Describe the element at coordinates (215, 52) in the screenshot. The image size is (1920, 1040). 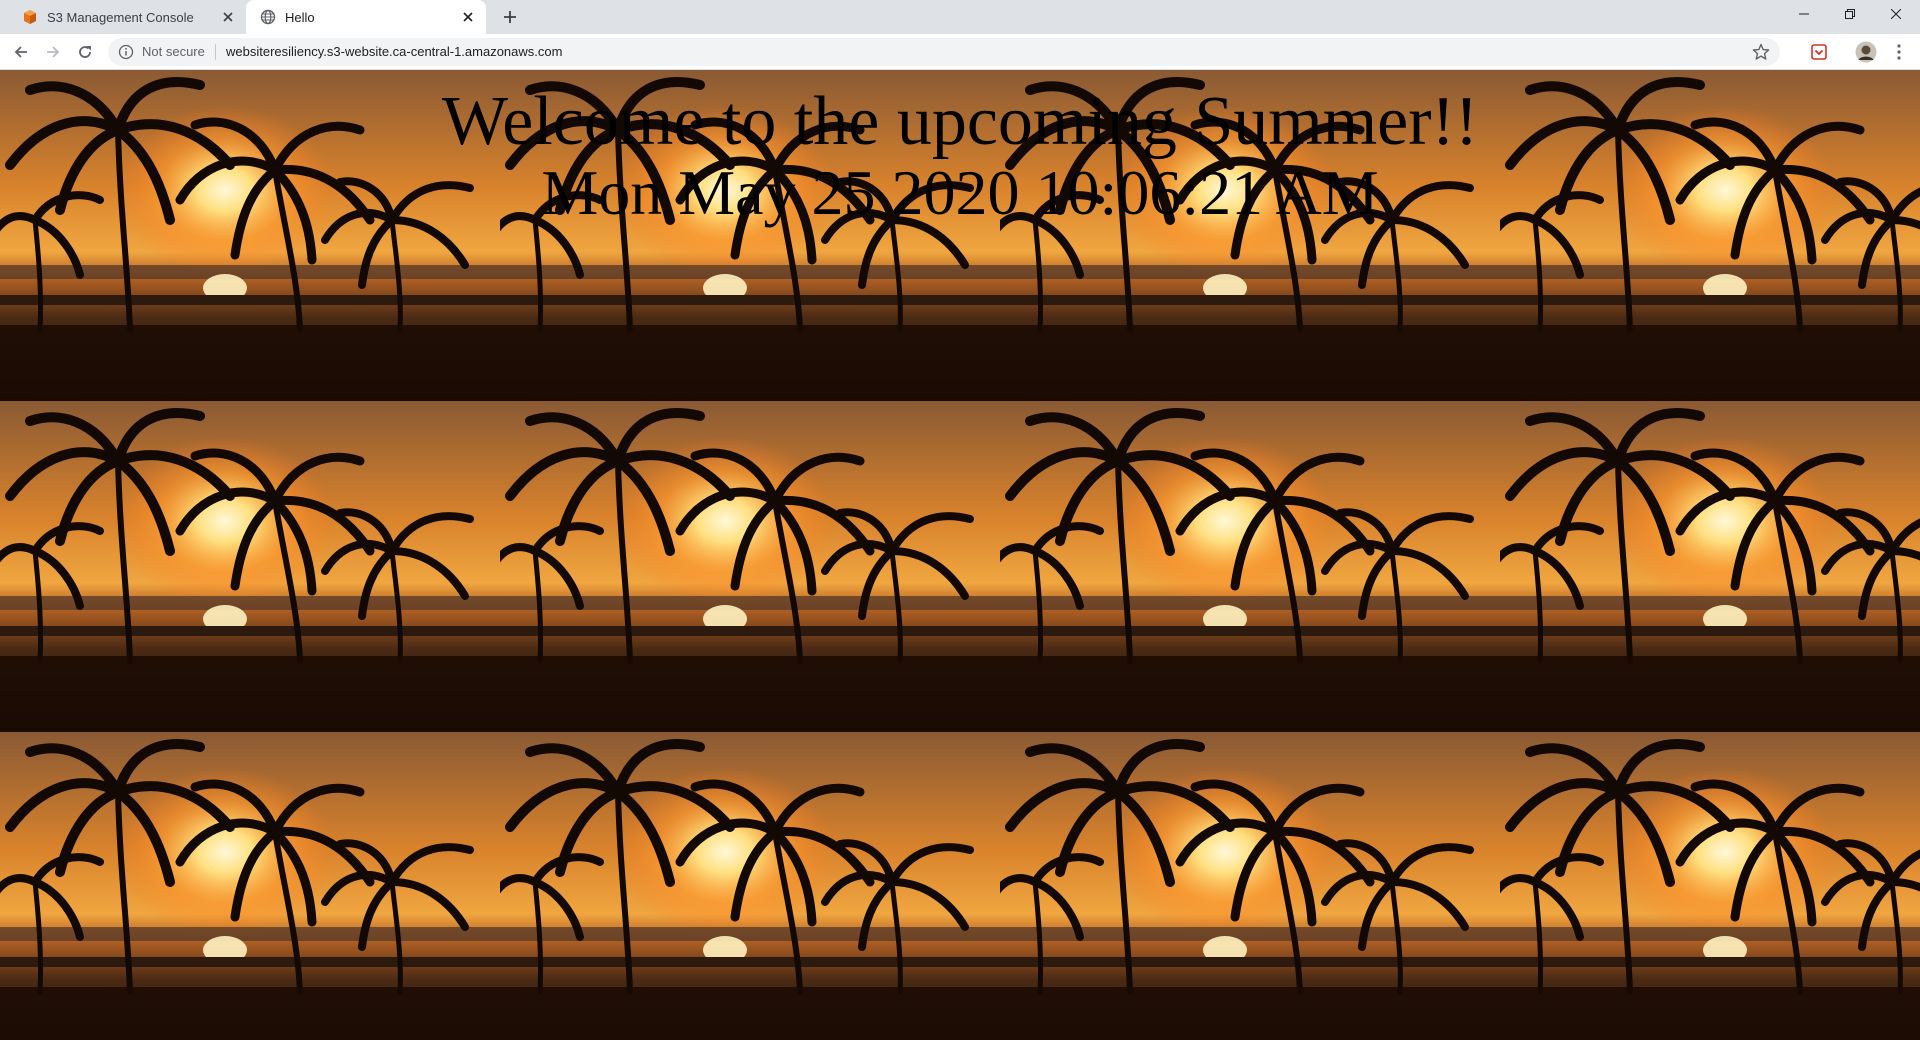
I see `address-separator` at that location.